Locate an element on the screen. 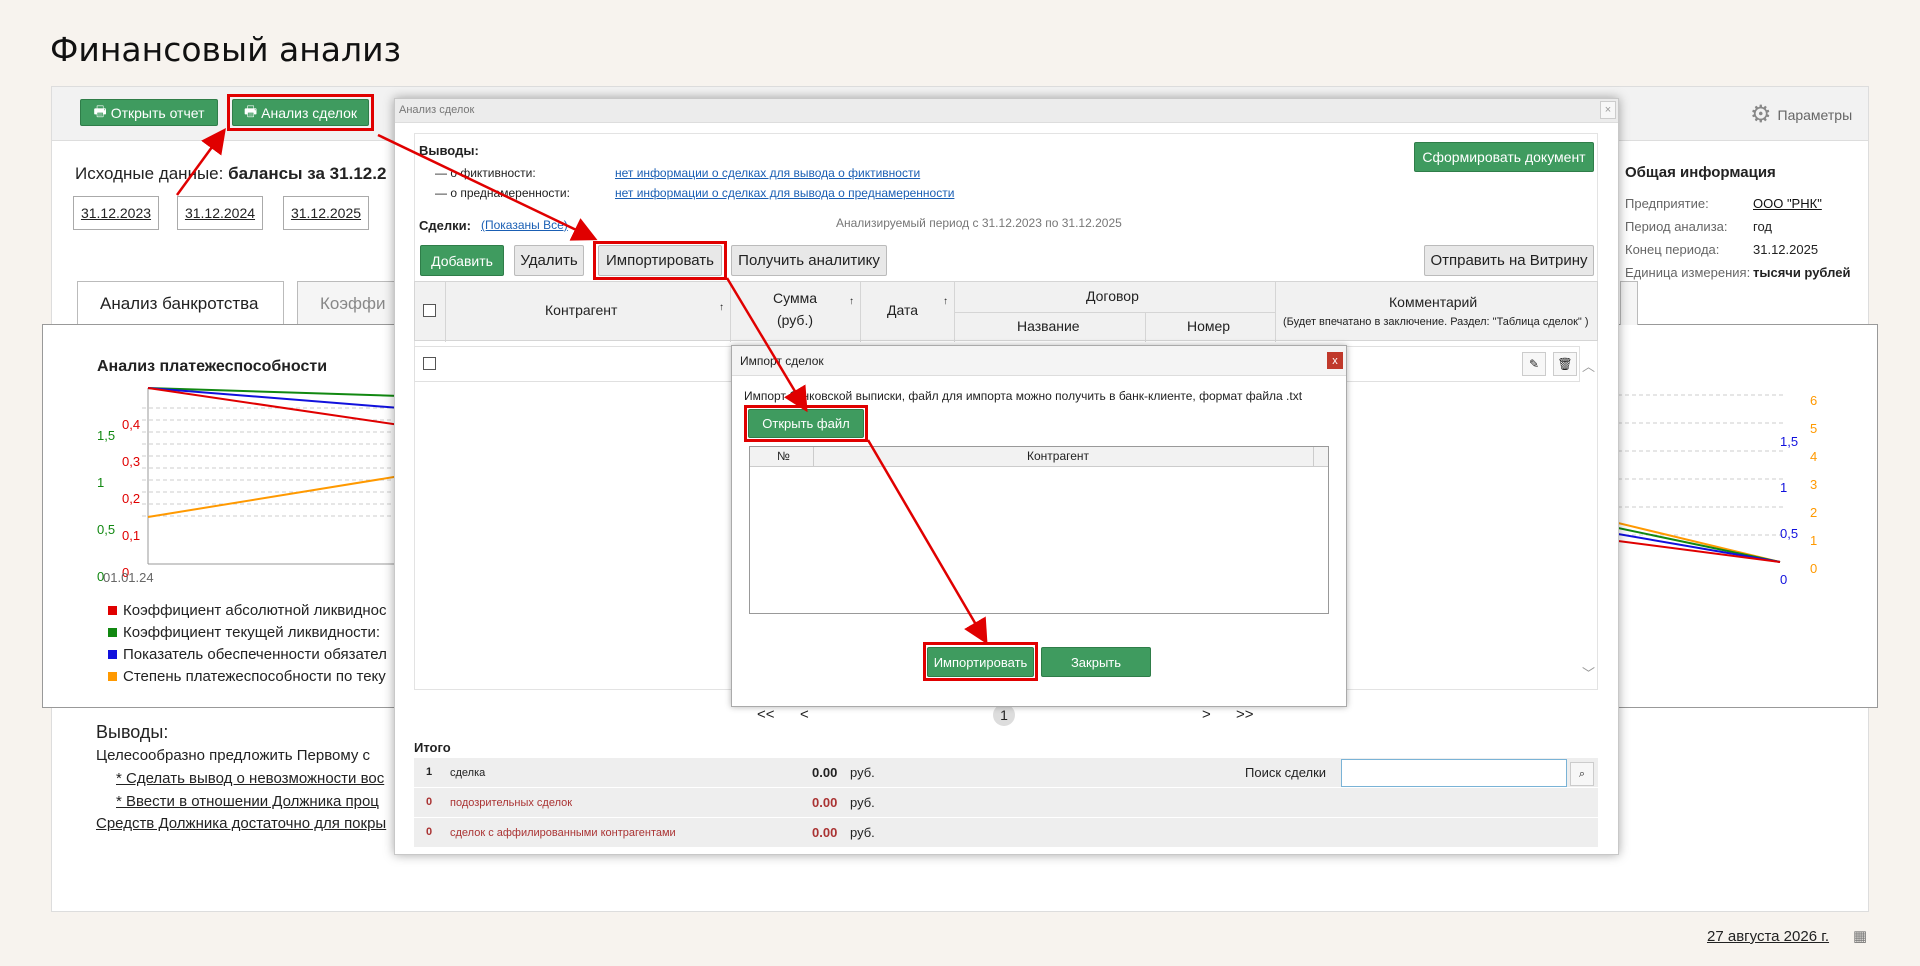  search-icon: ⌕ is located at coordinates (1582, 774).